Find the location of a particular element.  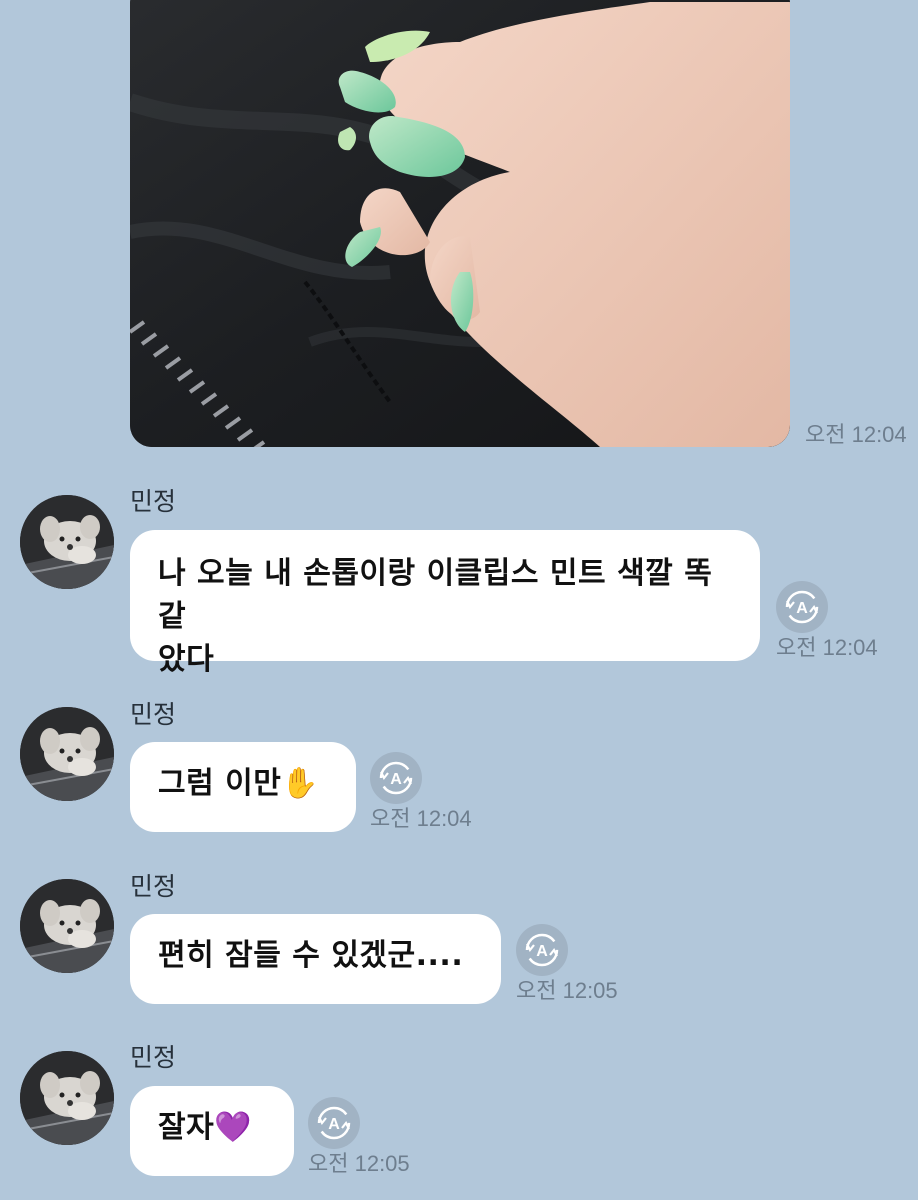

photo-timestamp: 오전 12:04 is located at coordinates (856, 434).